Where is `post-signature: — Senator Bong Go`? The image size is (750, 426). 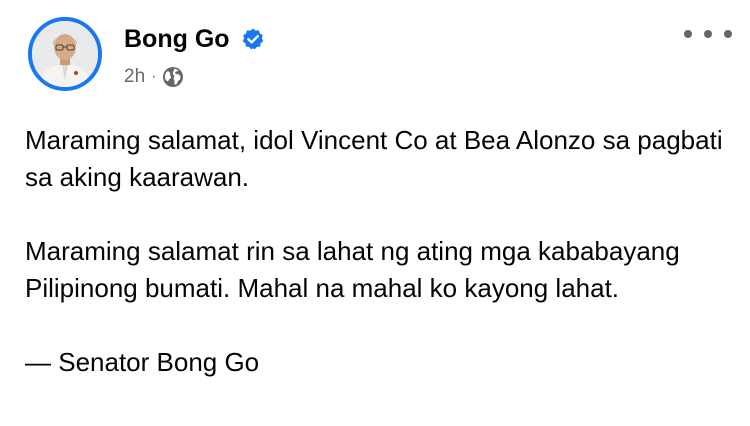
post-signature: — Senator Bong Go is located at coordinates (142, 362).